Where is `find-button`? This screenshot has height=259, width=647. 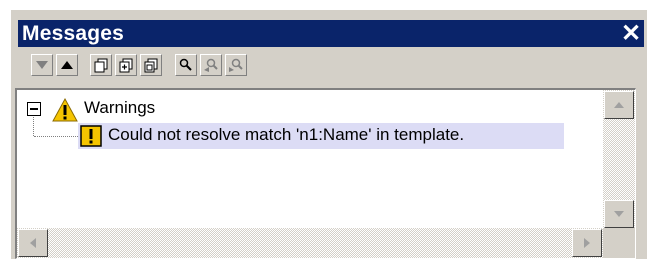 find-button is located at coordinates (186, 65).